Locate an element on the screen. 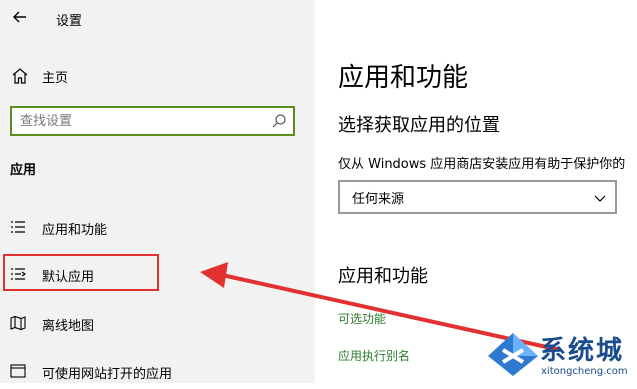 The height and width of the screenshot is (389, 637). sidebar-item-apps-features: 应用和功能 is located at coordinates (157, 227).